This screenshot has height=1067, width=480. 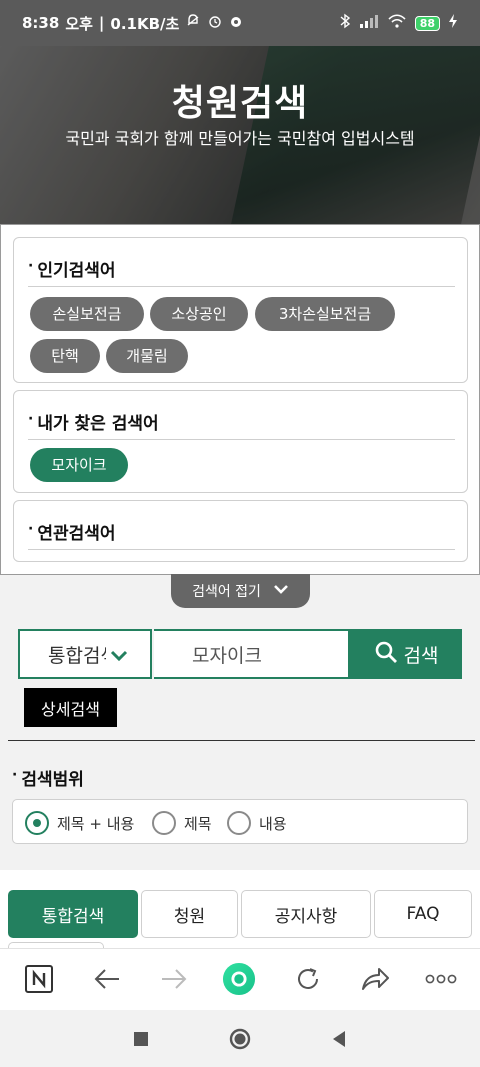 What do you see at coordinates (257, 823) in the screenshot?
I see `radio-content: 내용` at bounding box center [257, 823].